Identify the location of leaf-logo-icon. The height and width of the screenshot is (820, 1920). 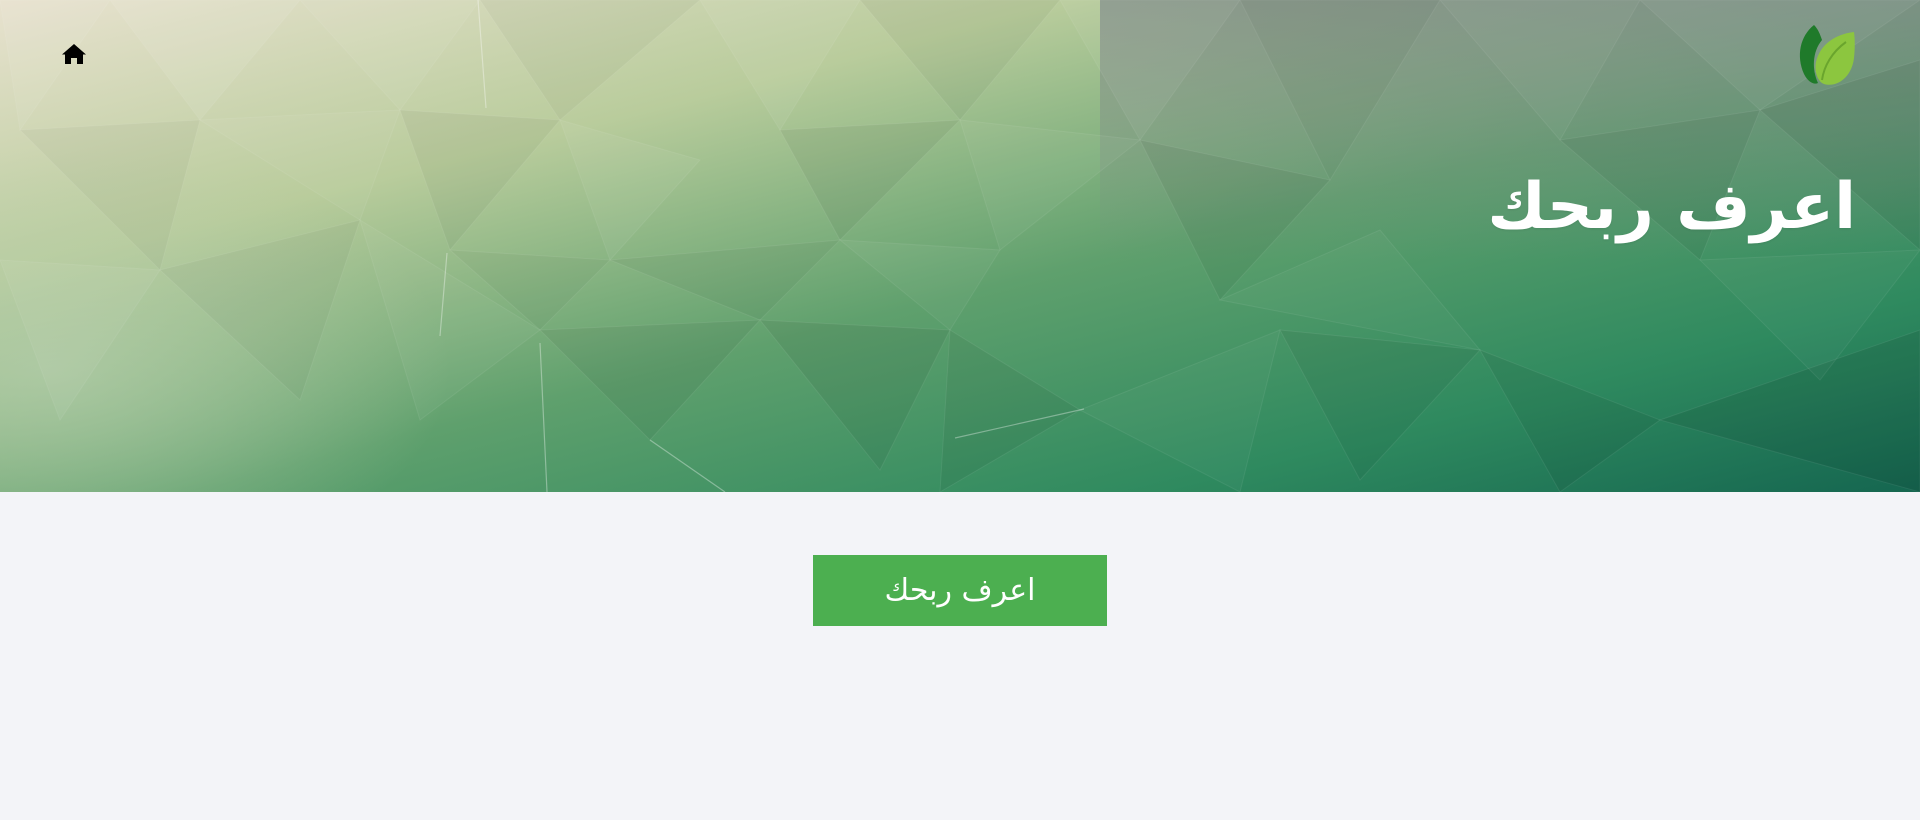
(1827, 55).